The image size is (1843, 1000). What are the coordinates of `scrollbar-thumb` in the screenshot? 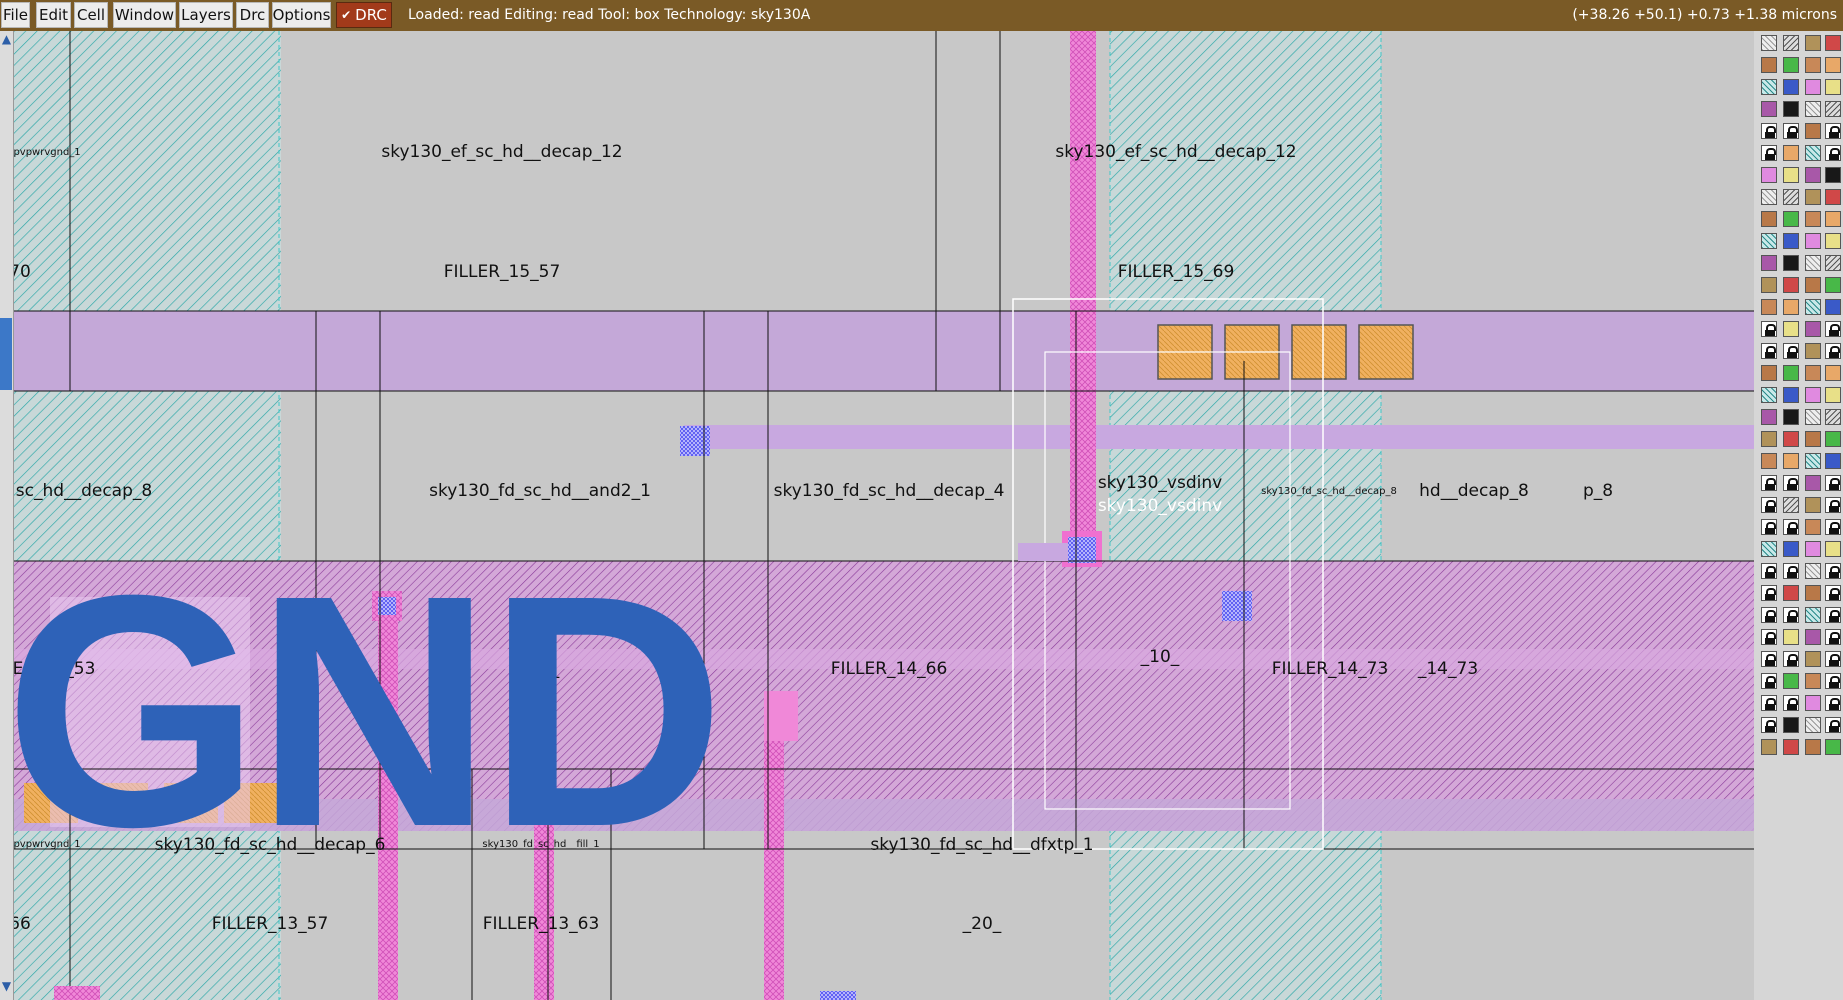 It's located at (6, 354).